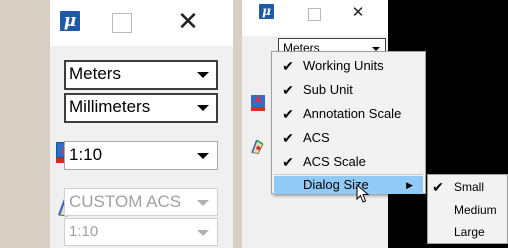  Describe the element at coordinates (348, 138) in the screenshot. I see `menu-item-acs: ✔ ACS` at that location.